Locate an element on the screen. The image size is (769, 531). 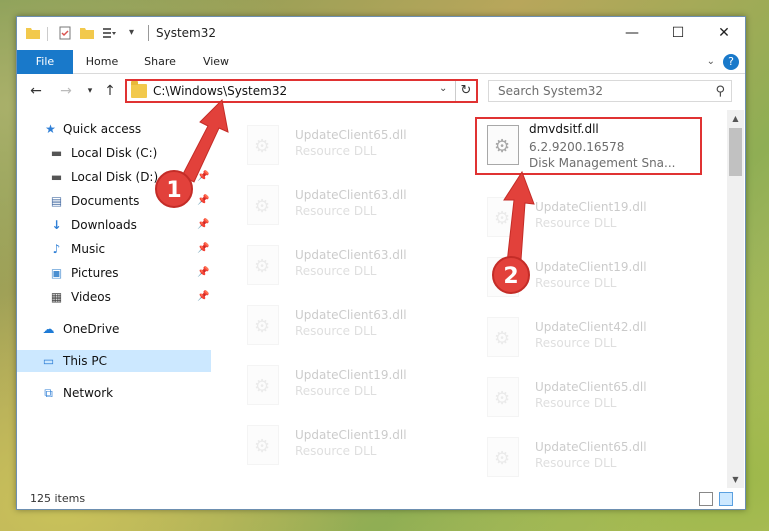
sidebar-item-label: Quick access is located at coordinates (102, 129).